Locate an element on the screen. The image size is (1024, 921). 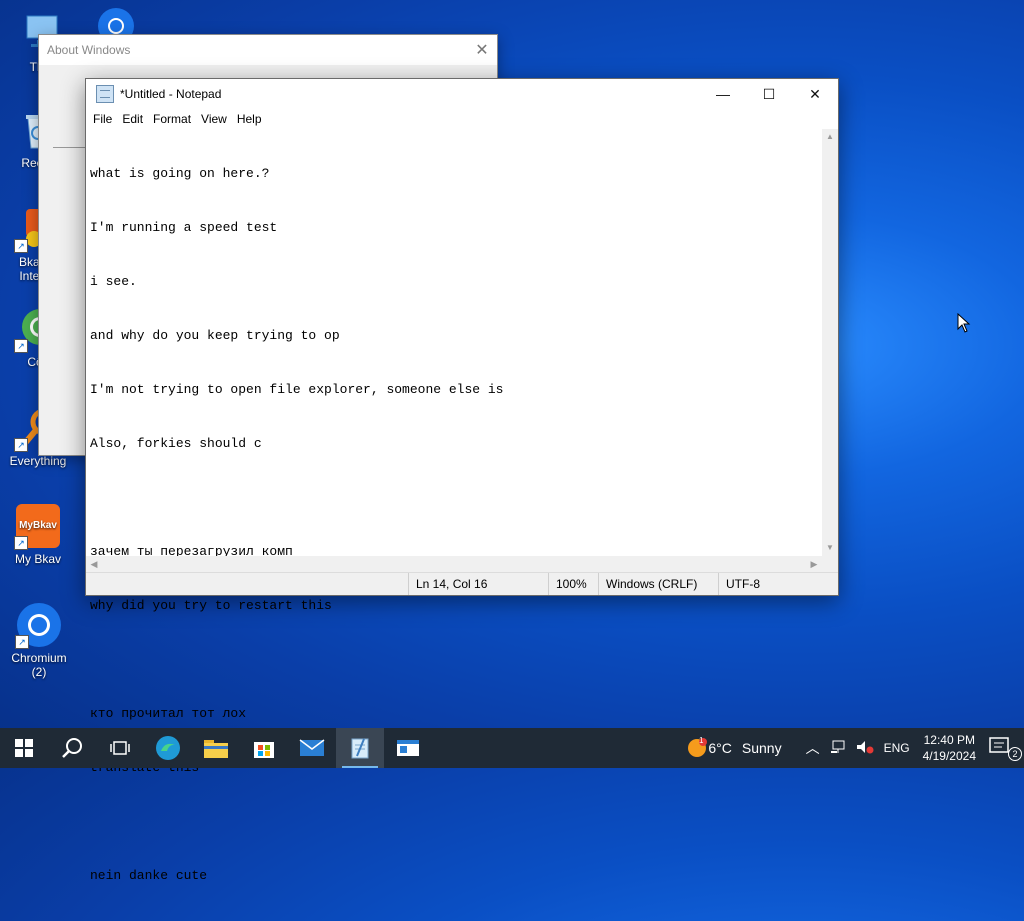
task-view-button is located at coordinates (120, 748).